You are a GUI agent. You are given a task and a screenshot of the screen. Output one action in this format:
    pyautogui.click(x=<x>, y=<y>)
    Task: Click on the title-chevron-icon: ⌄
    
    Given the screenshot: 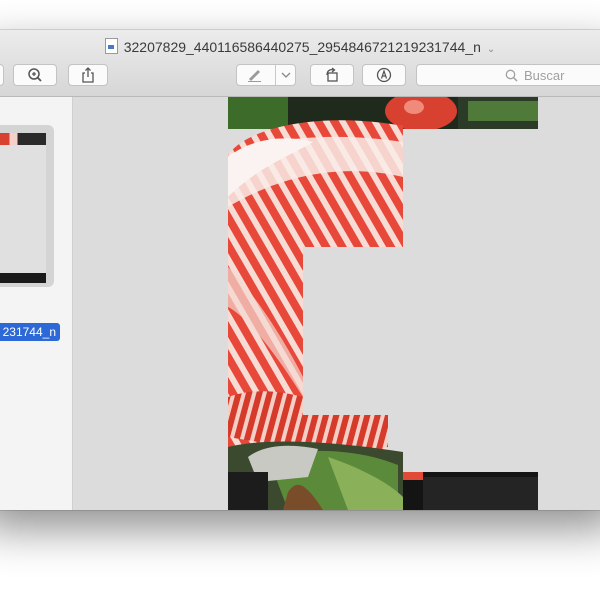 What is the action you would take?
    pyautogui.click(x=491, y=49)
    